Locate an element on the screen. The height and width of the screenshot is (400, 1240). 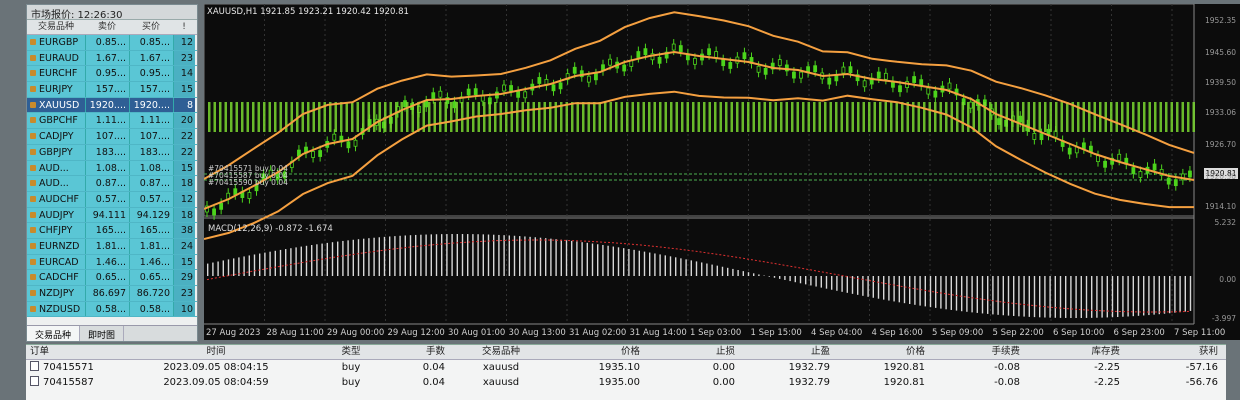
symbol-row: EURGBP 0.85... 0.85... 12 is located at coordinates (112, 43).